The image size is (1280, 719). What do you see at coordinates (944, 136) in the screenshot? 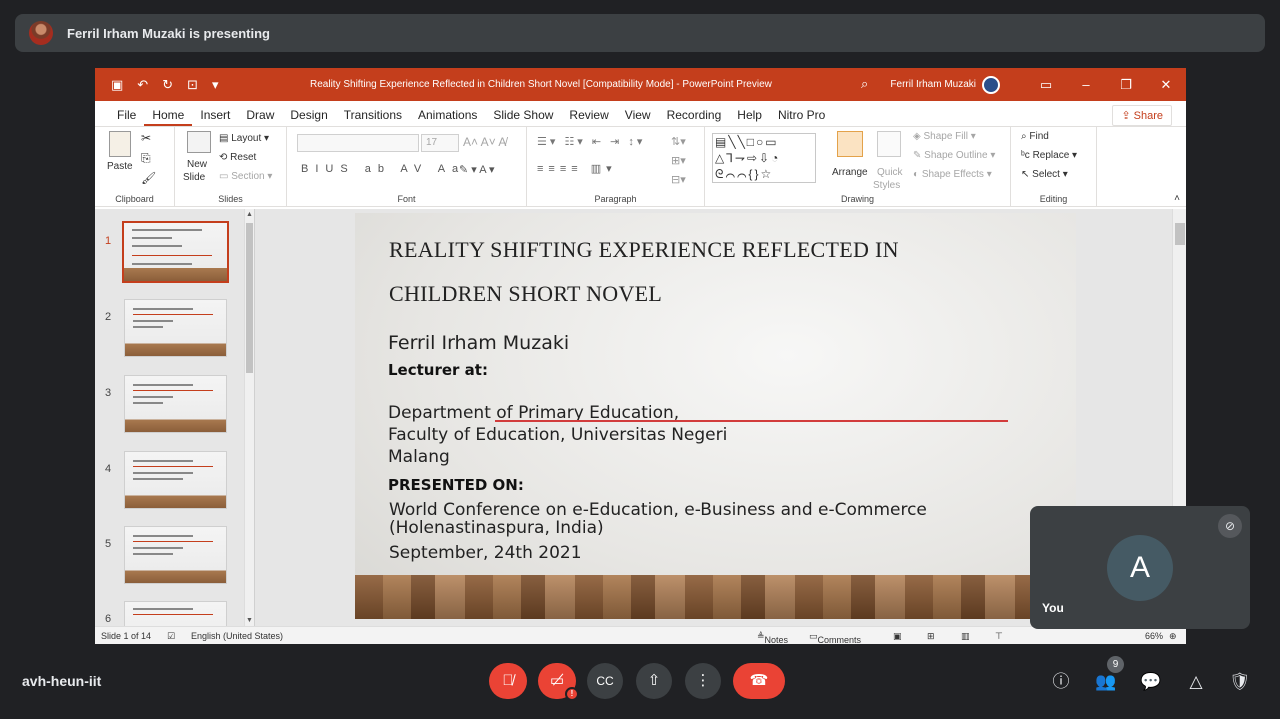
I see `shape-fill-button: ◈ Shape Fill ▾` at bounding box center [944, 136].